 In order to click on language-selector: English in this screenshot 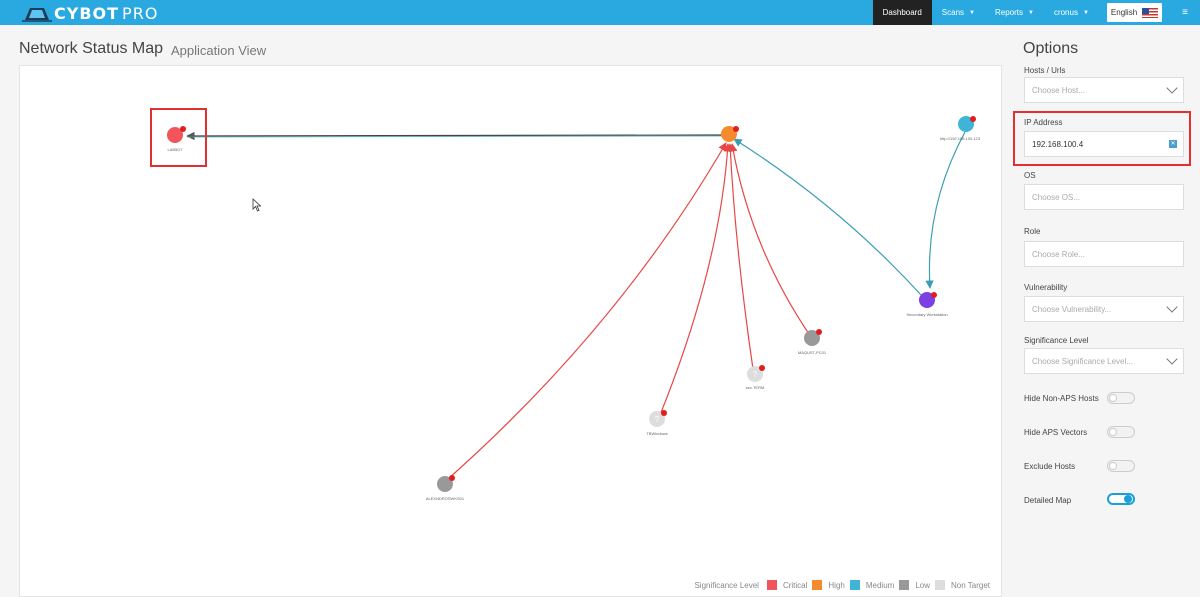, I will do `click(1134, 12)`.